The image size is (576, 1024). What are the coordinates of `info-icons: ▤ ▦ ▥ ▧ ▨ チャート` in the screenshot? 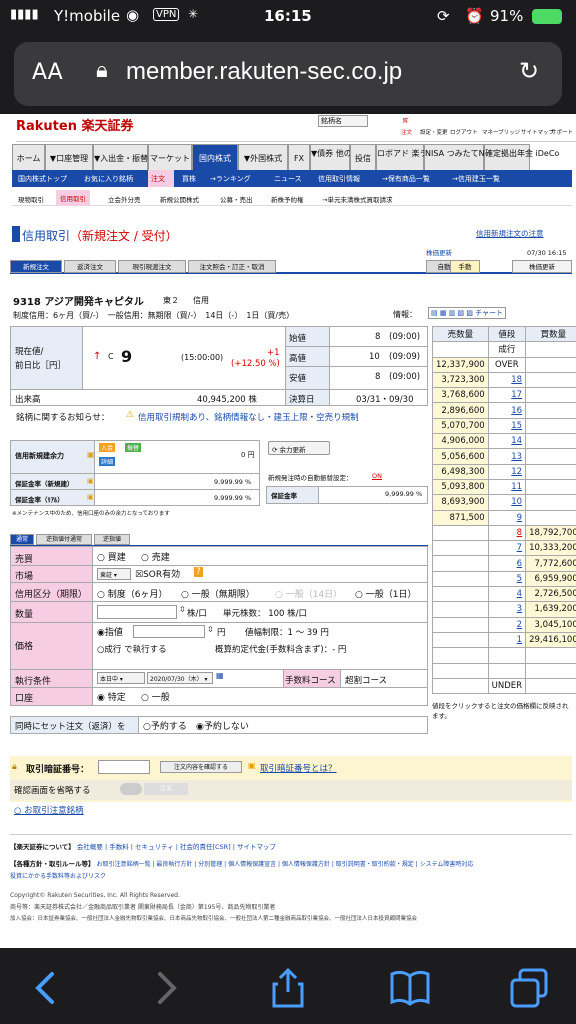 It's located at (467, 313).